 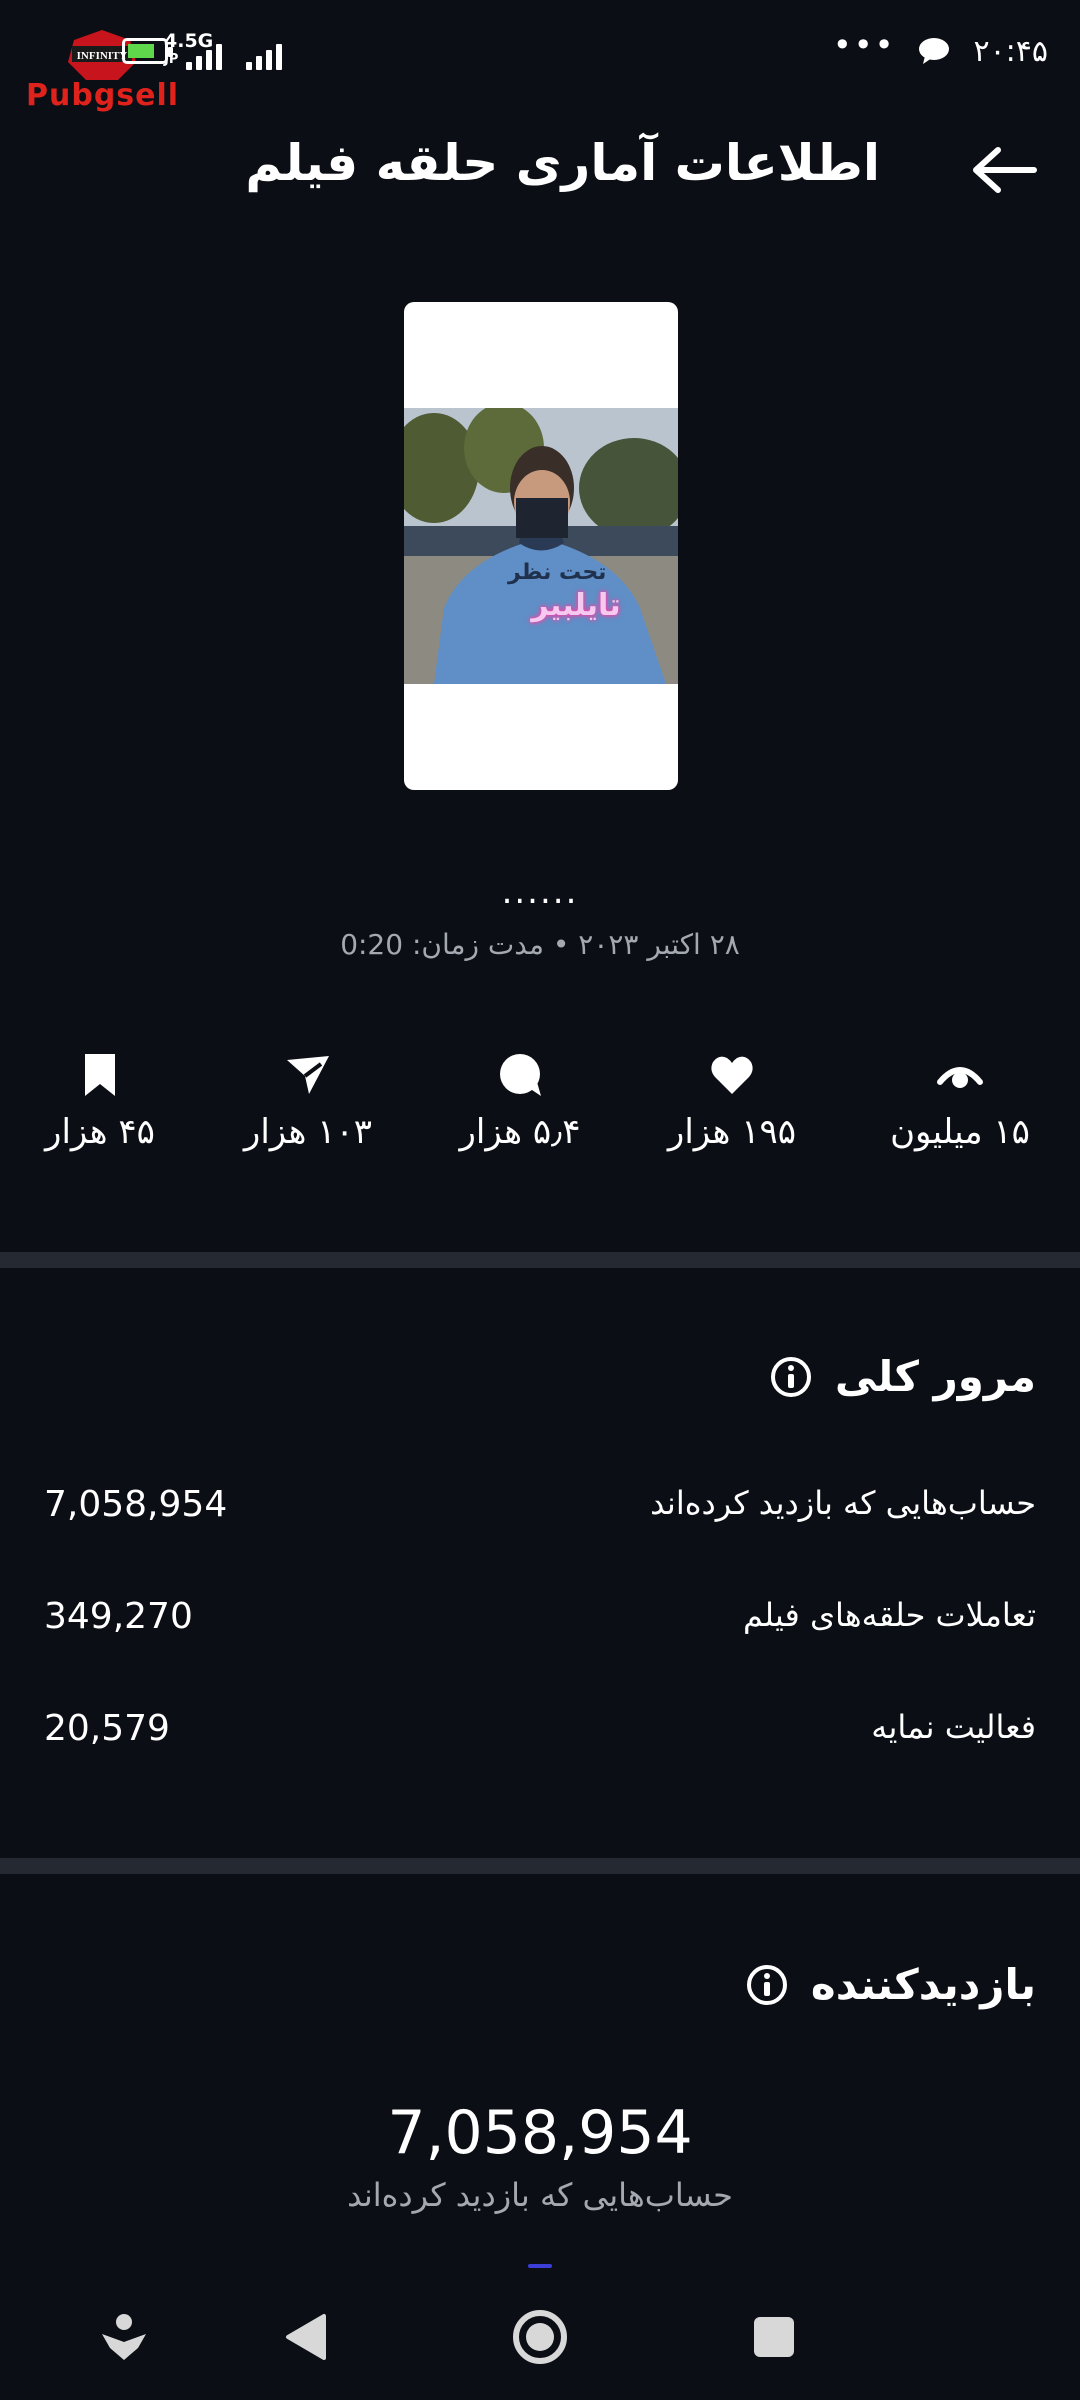 What do you see at coordinates (1005, 170) in the screenshot?
I see `back-arrow-icon` at bounding box center [1005, 170].